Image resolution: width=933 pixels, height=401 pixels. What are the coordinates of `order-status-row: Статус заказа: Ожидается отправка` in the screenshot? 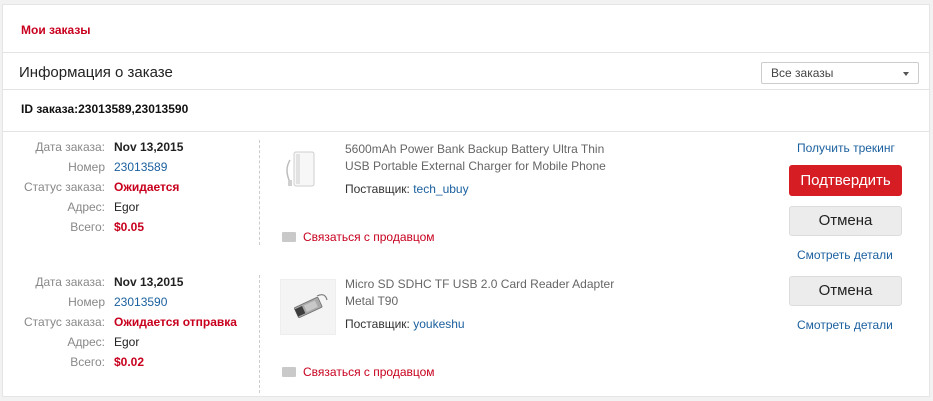 It's located at (133, 325).